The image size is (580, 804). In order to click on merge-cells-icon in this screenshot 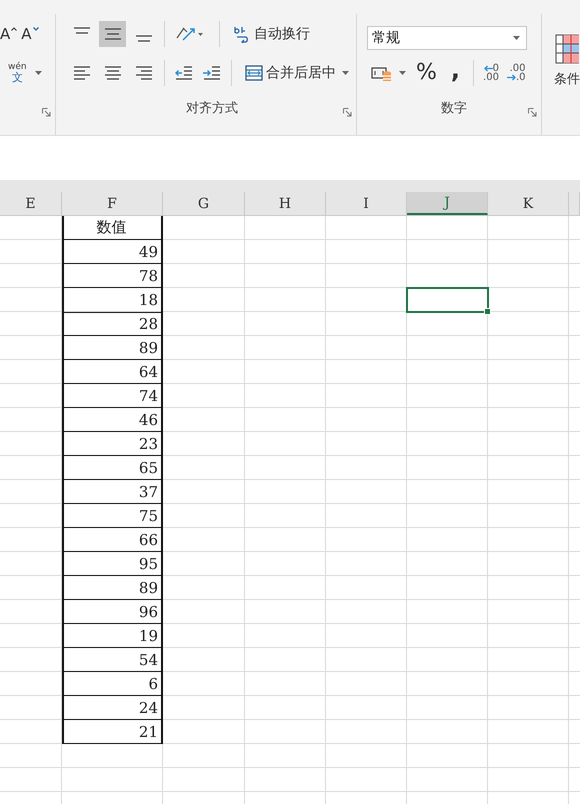, I will do `click(254, 73)`.